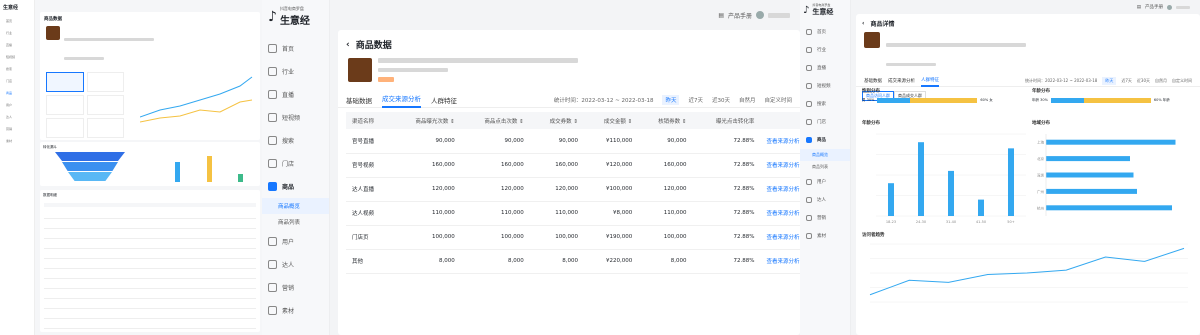 This screenshot has width=1200, height=335. I want to click on nav-label: 用户, so click(821, 182).